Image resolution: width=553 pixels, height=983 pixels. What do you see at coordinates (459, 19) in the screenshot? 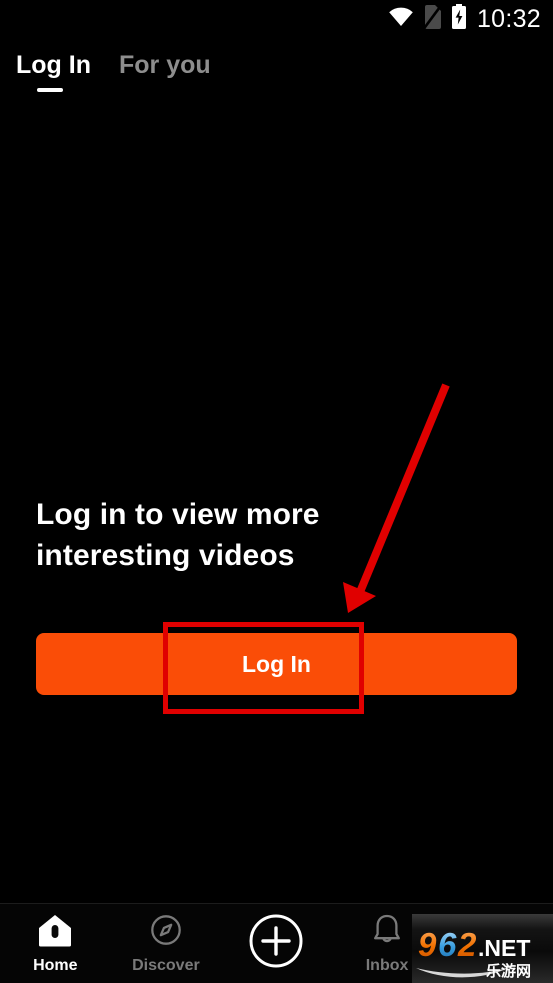
I see `battery-charging-icon` at bounding box center [459, 19].